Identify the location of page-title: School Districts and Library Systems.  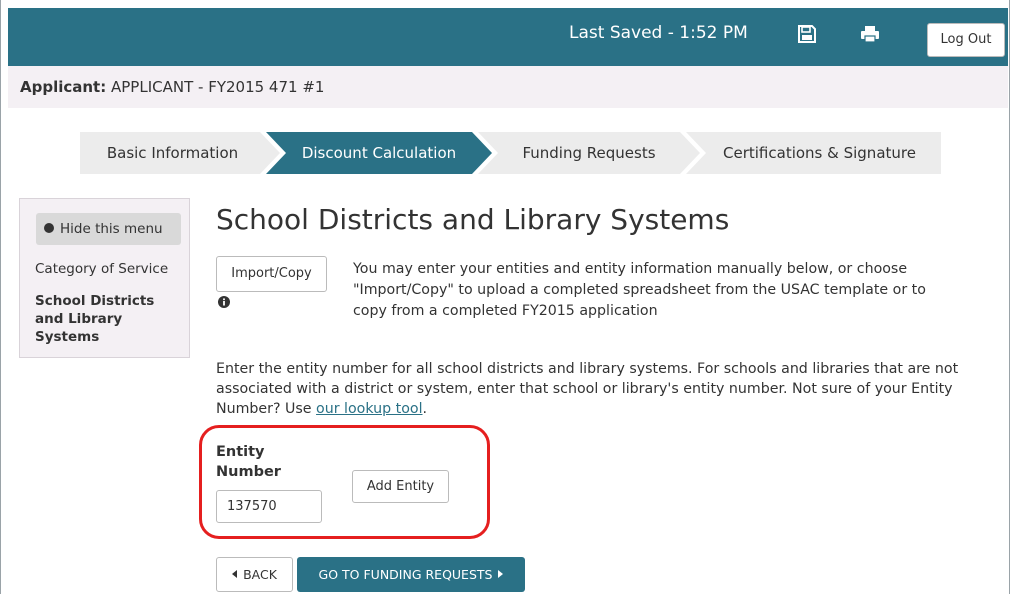
(473, 219).